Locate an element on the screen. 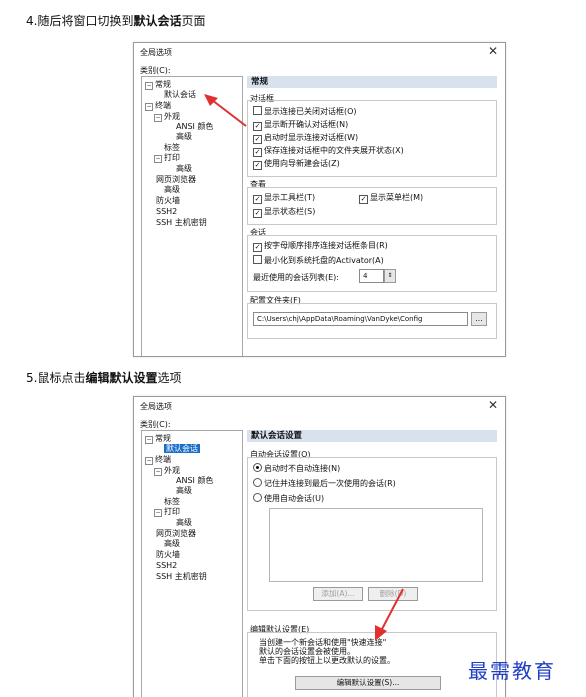 This screenshot has width=586, height=697. sort-option: ✓ 按字母顺序排序连接对话框条目(R) is located at coordinates (320, 246).